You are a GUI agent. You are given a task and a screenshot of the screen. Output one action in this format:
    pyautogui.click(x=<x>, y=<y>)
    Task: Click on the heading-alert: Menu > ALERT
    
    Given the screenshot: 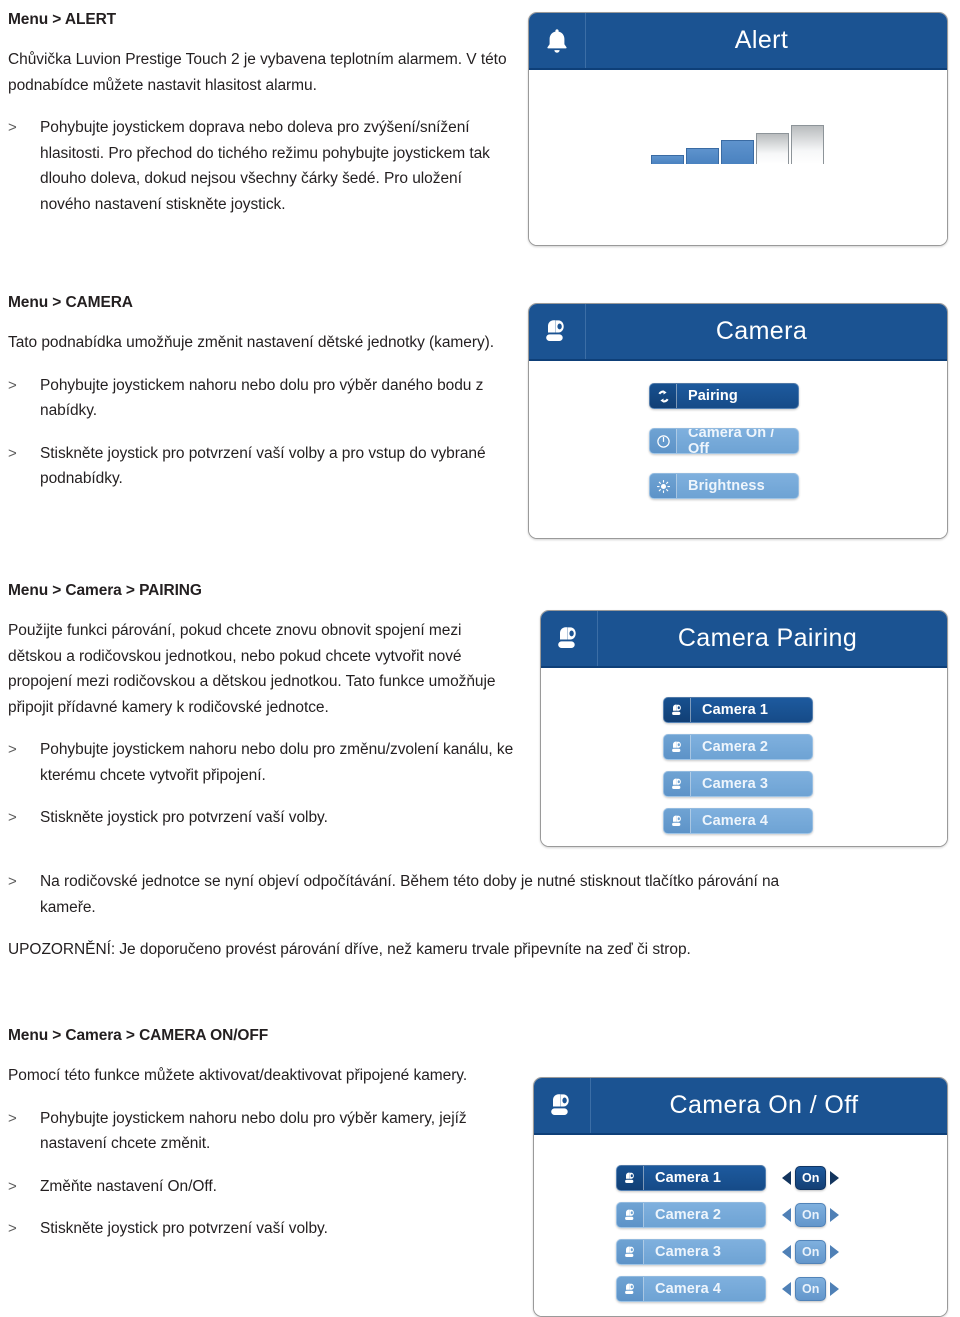 What is the action you would take?
    pyautogui.click(x=258, y=20)
    